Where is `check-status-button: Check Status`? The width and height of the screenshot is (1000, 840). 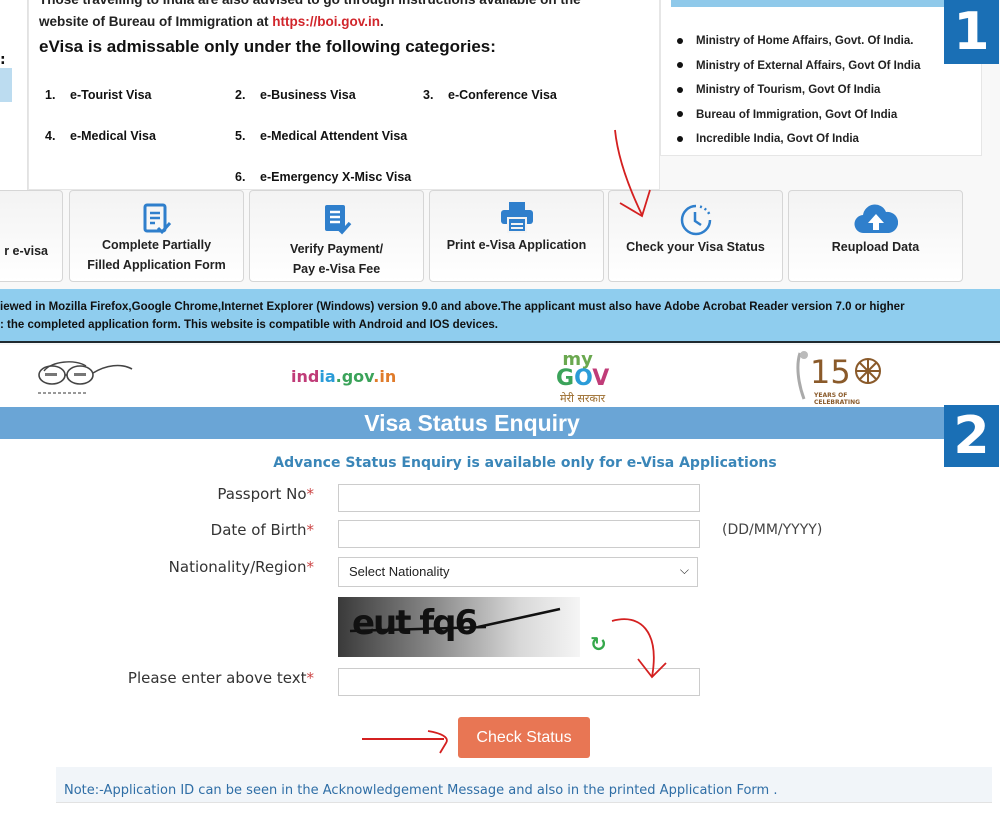
check-status-button: Check Status is located at coordinates (524, 737).